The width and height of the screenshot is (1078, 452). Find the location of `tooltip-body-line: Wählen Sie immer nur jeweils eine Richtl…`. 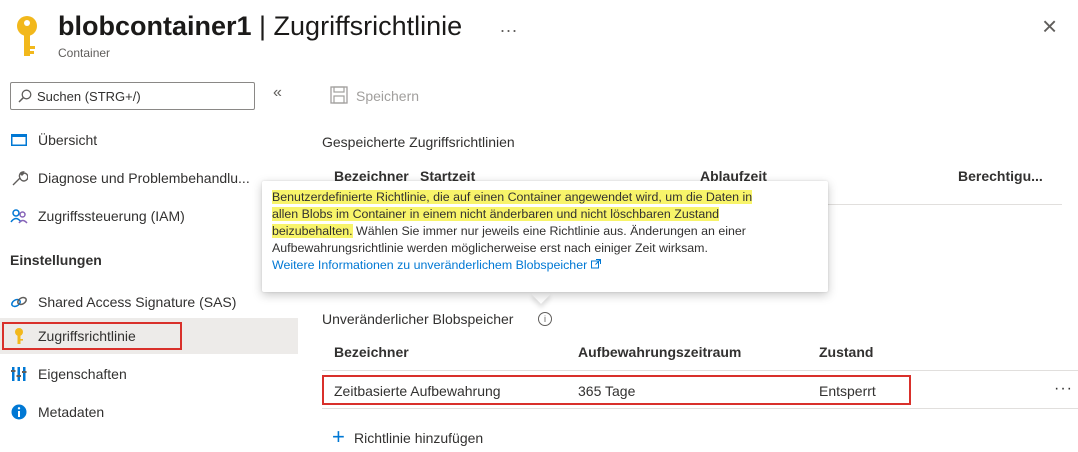

tooltip-body-line: Wählen Sie immer nur jeweils eine Richtl… is located at coordinates (549, 231).